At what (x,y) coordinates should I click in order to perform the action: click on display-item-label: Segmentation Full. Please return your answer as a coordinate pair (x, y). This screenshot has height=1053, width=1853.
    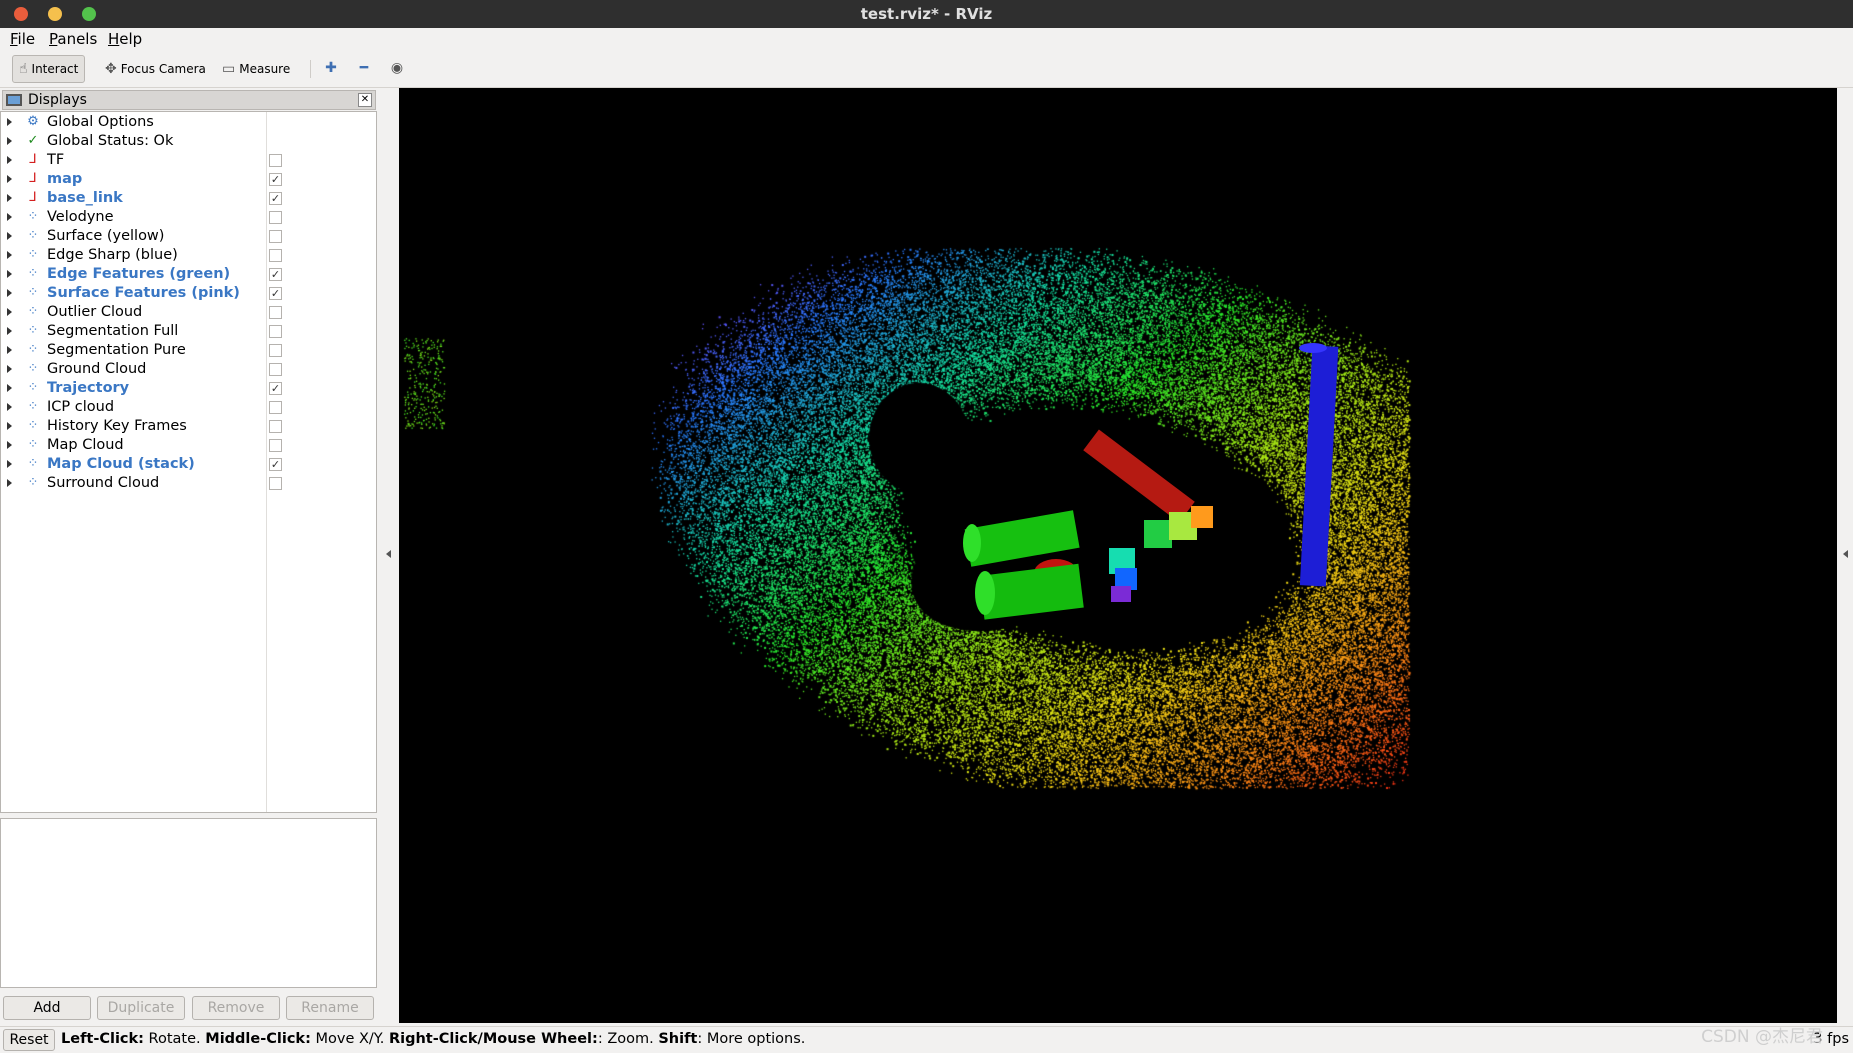
    Looking at the image, I should click on (113, 331).